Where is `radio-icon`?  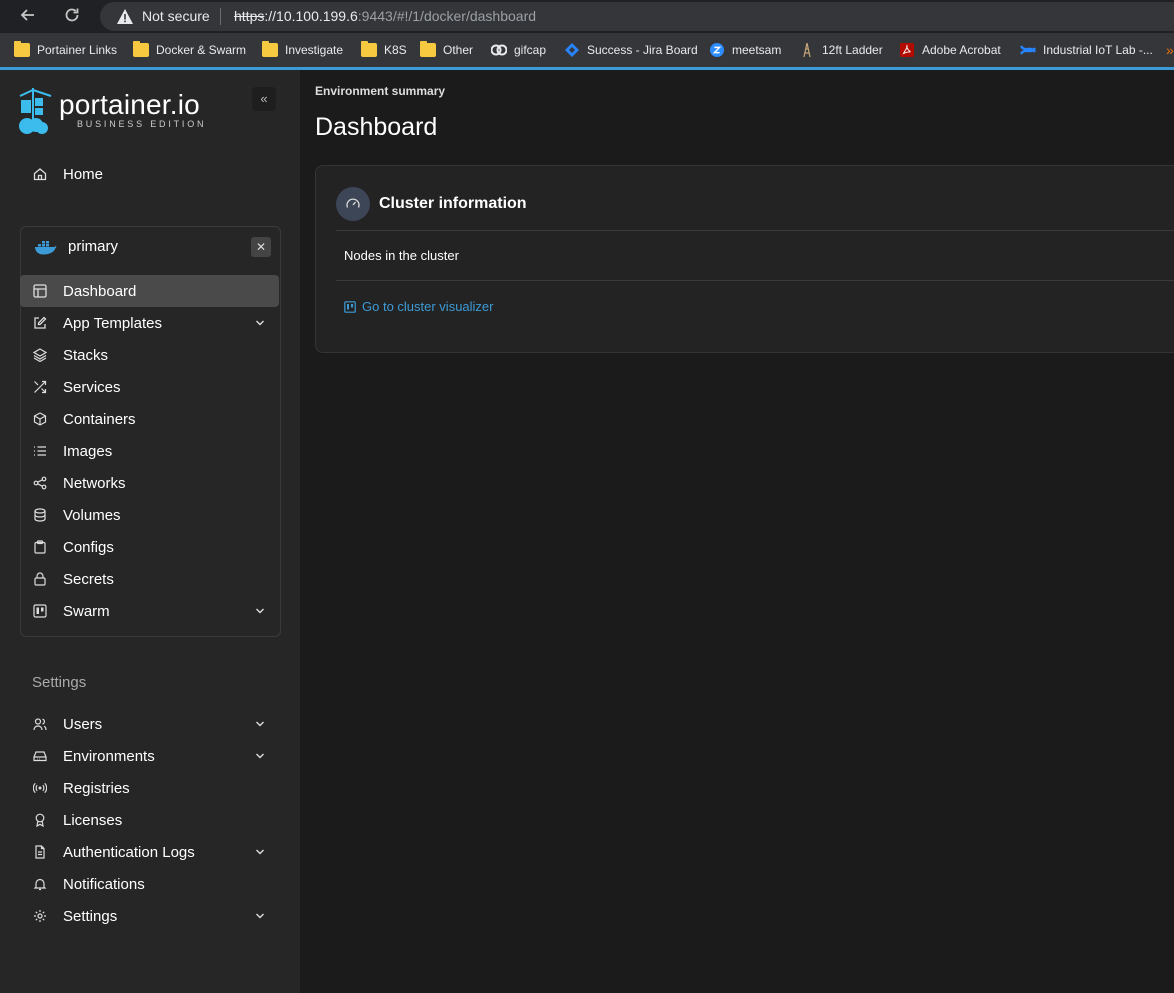
radio-icon is located at coordinates (40, 788).